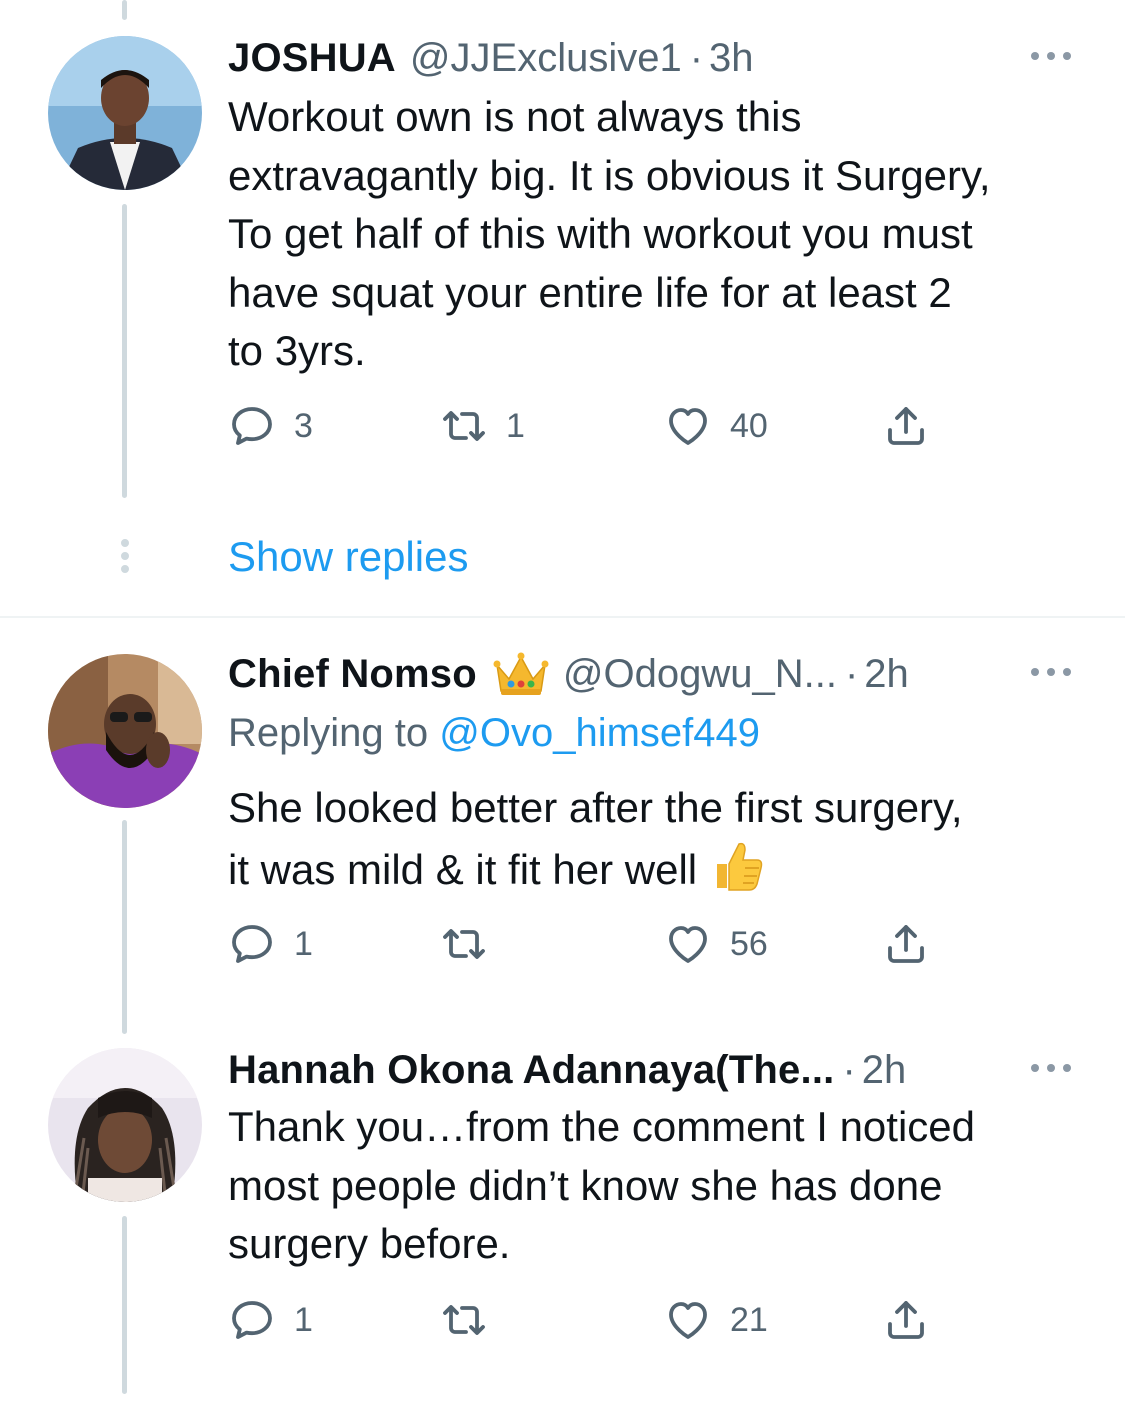 This screenshot has width=1125, height=1421. What do you see at coordinates (515, 425) in the screenshot?
I see `retweet-count: 1` at bounding box center [515, 425].